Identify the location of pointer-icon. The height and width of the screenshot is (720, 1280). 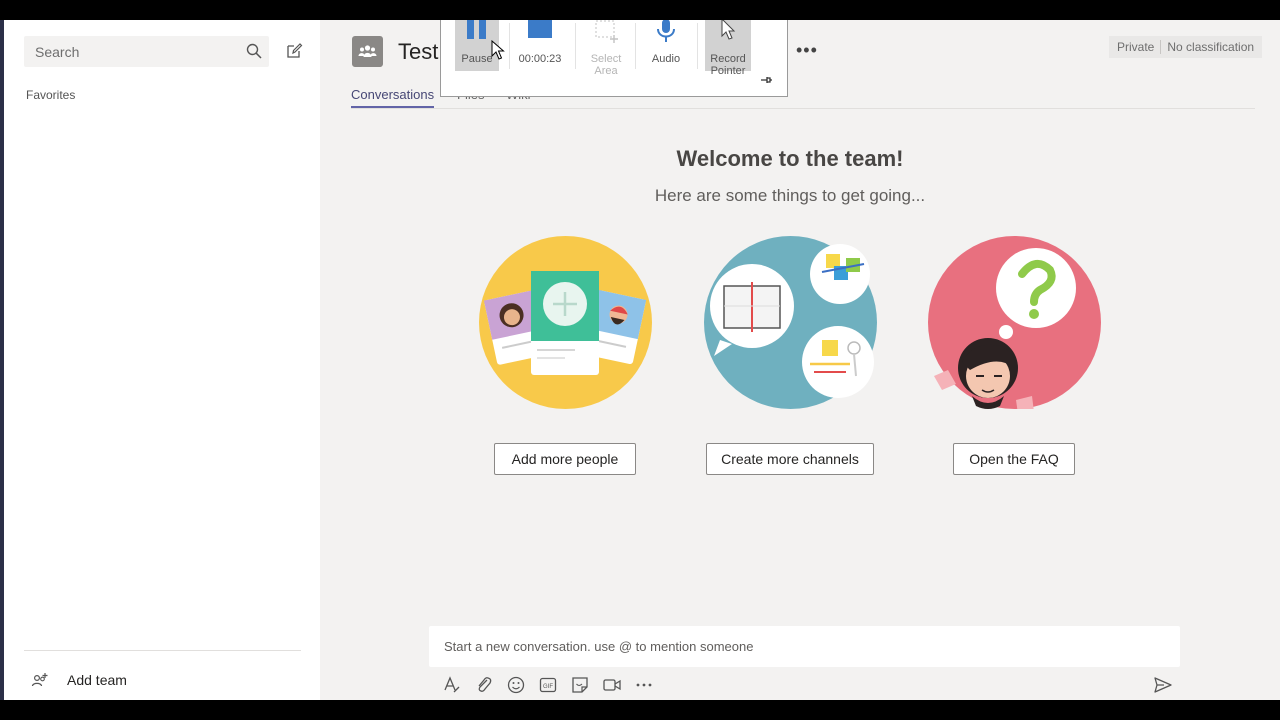
(728, 36).